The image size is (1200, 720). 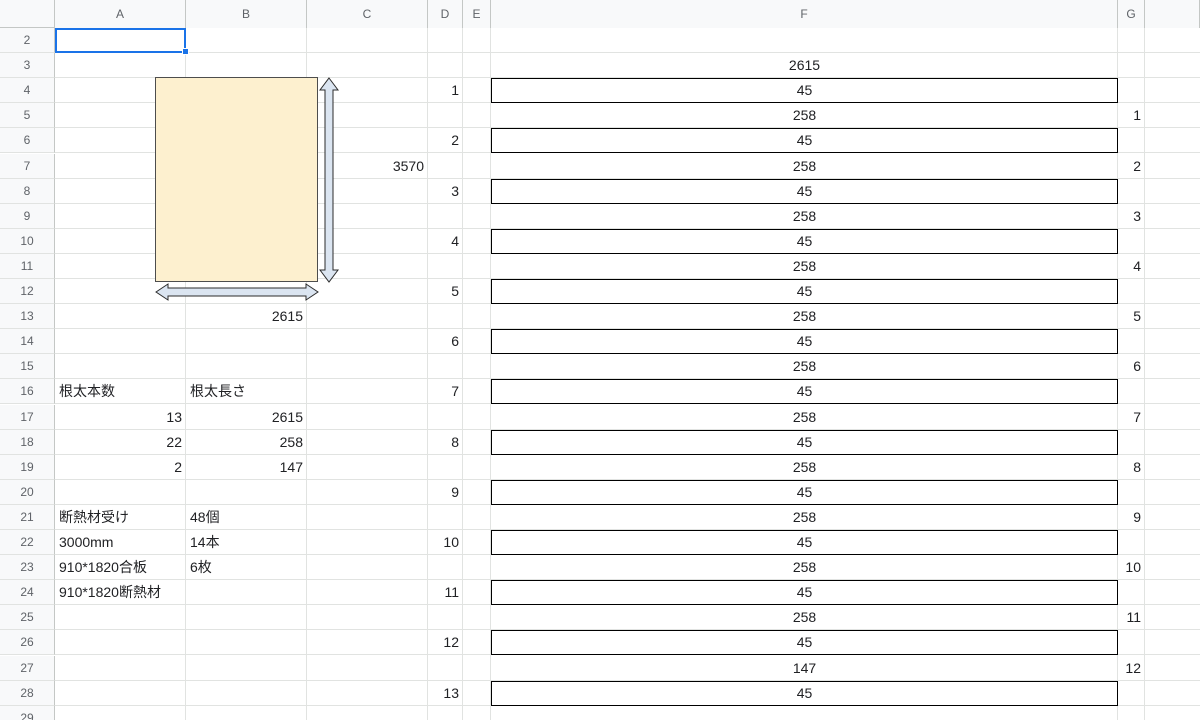 What do you see at coordinates (804, 291) in the screenshot?
I see `cell-f12-joist: 45` at bounding box center [804, 291].